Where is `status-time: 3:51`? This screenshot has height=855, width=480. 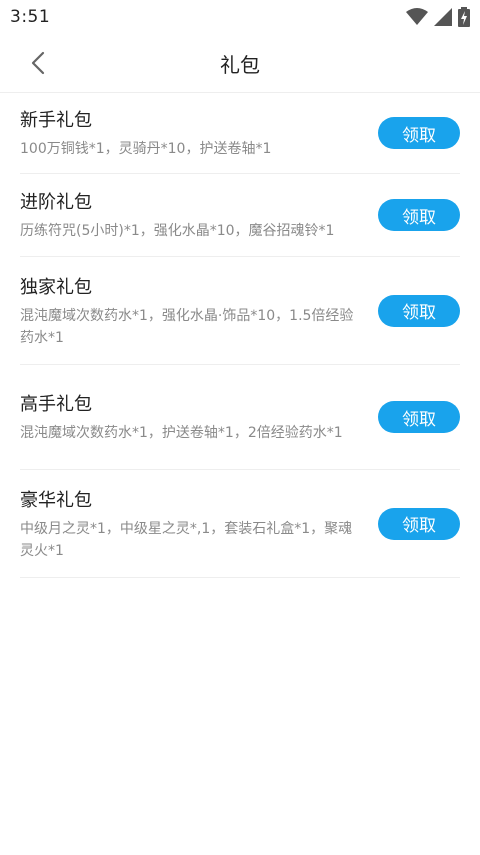 status-time: 3:51 is located at coordinates (30, 17).